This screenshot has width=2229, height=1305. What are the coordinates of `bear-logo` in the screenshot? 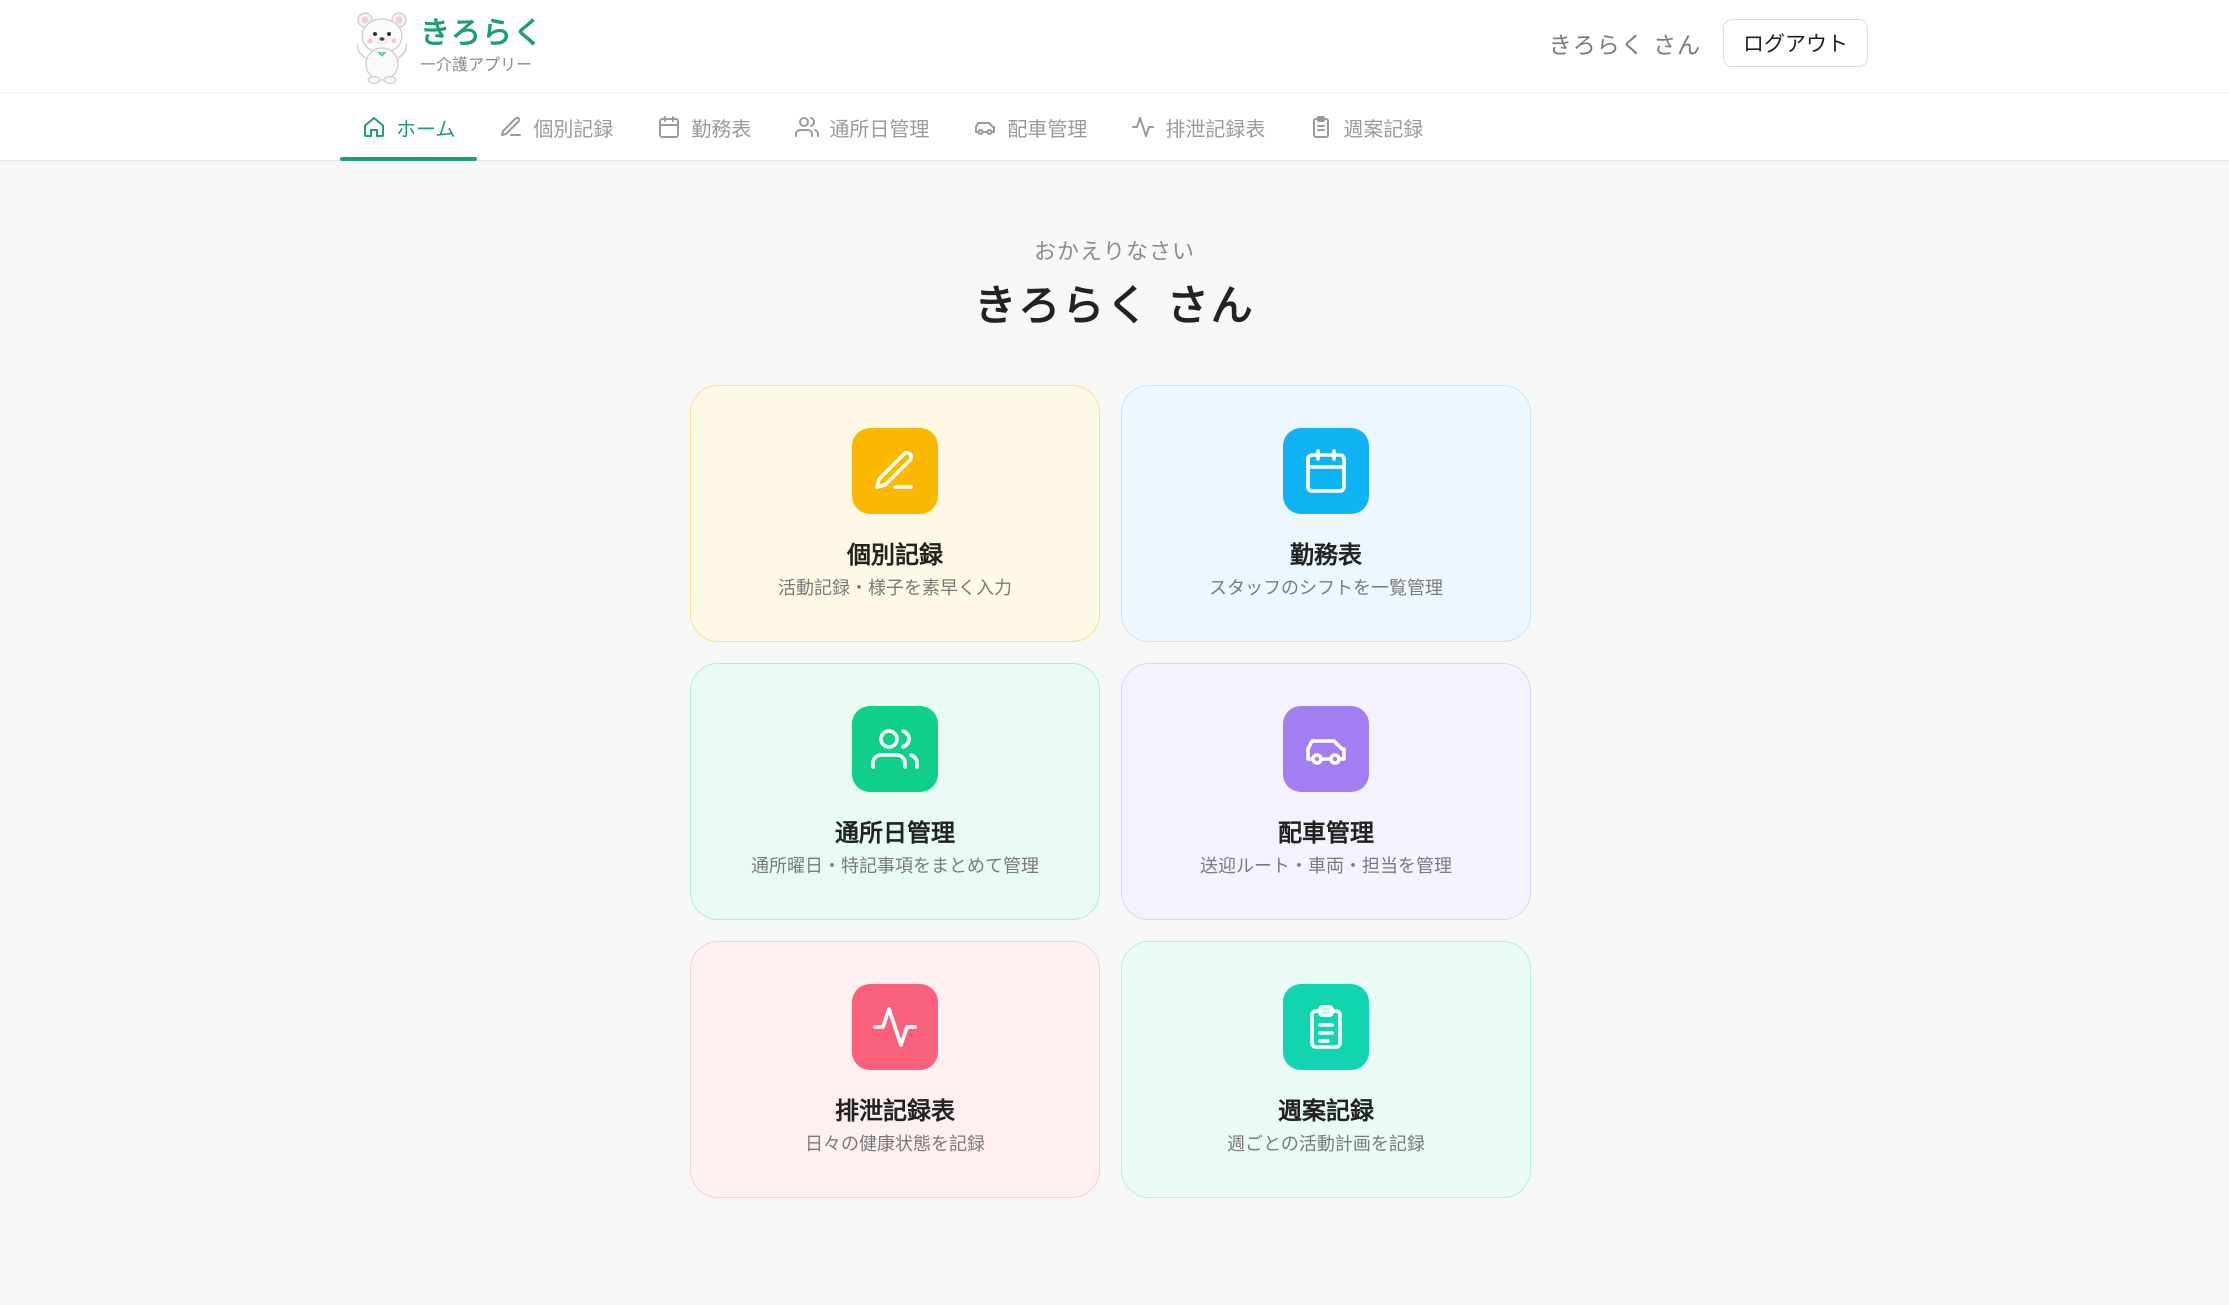 It's located at (382, 48).